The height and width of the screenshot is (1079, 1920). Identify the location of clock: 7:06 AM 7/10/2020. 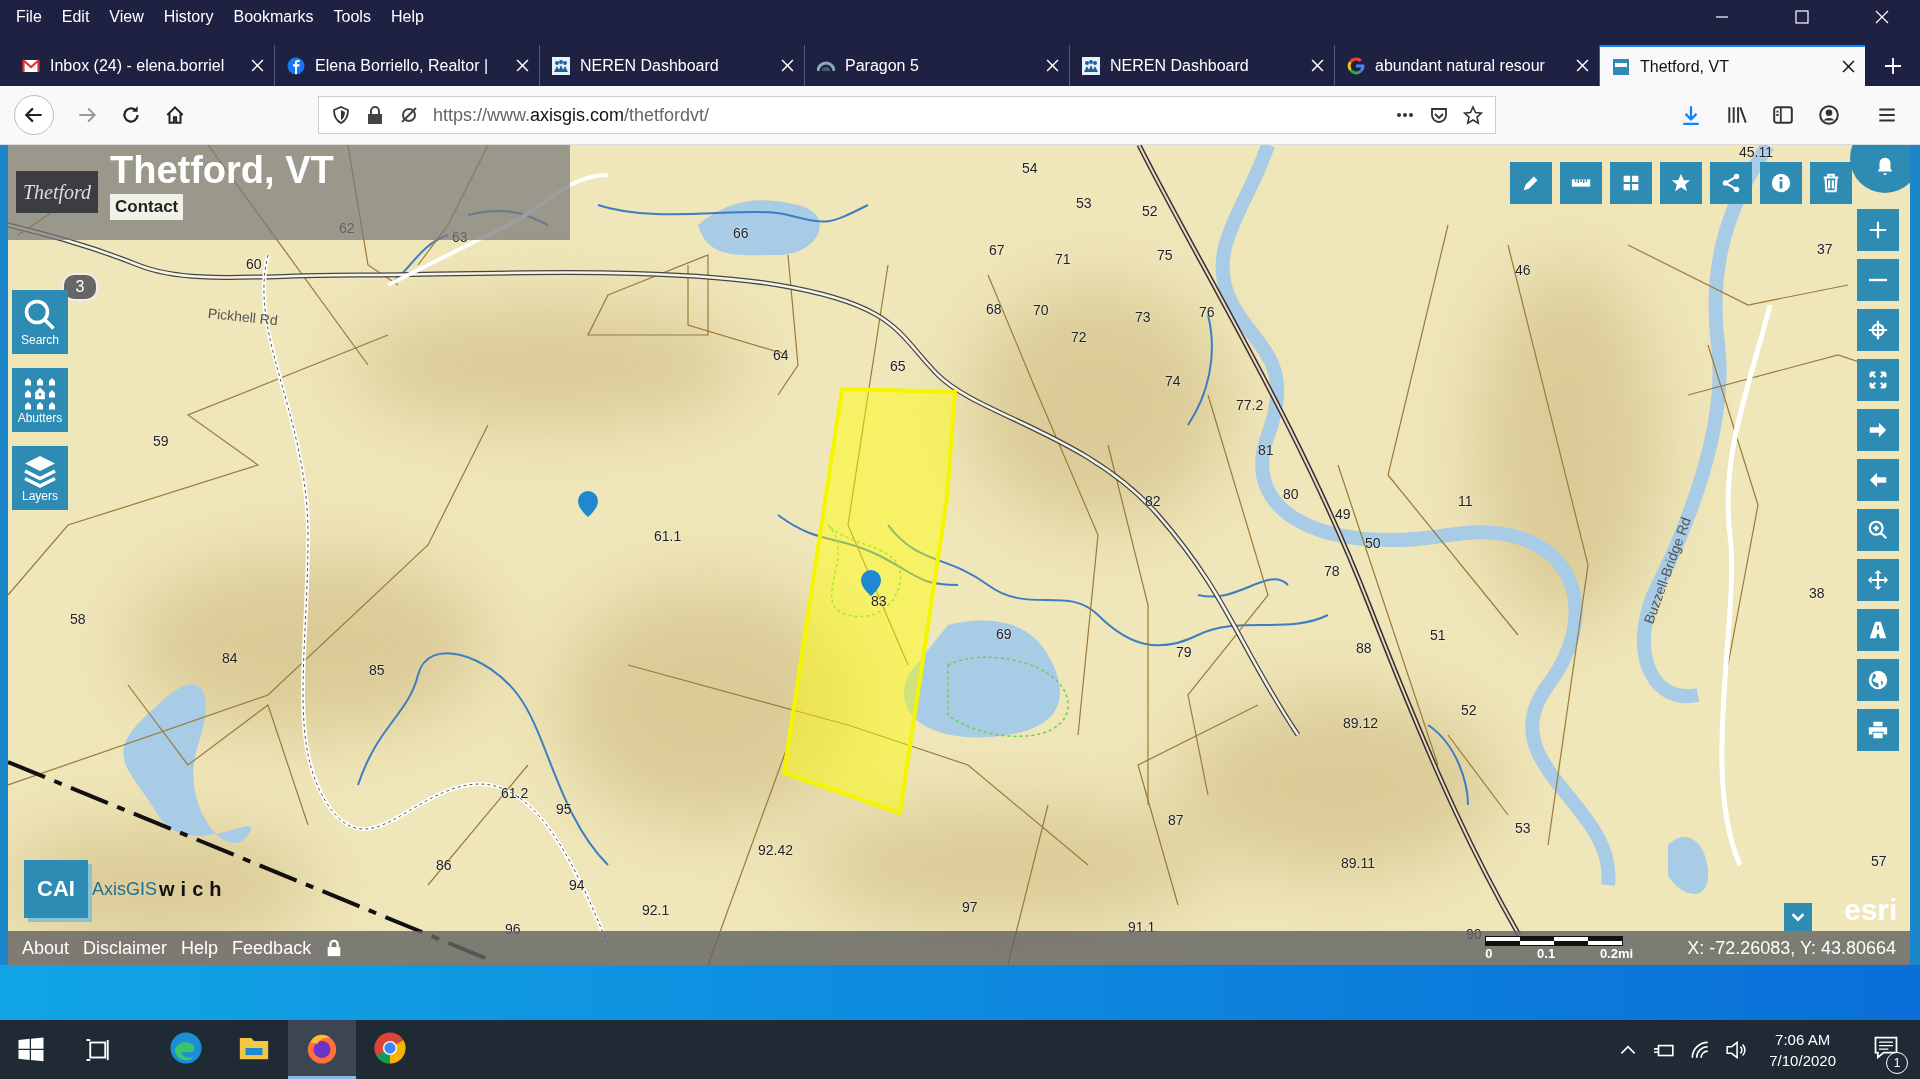
(1802, 1049).